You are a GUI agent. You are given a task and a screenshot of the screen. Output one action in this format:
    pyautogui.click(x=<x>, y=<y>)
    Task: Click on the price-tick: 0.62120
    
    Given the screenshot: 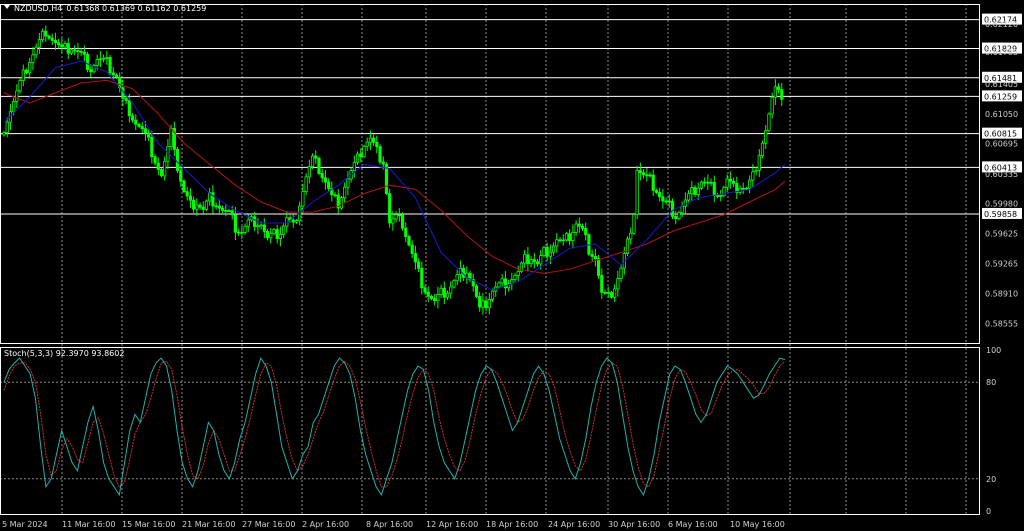 What is the action you would take?
    pyautogui.click(x=1001, y=24)
    